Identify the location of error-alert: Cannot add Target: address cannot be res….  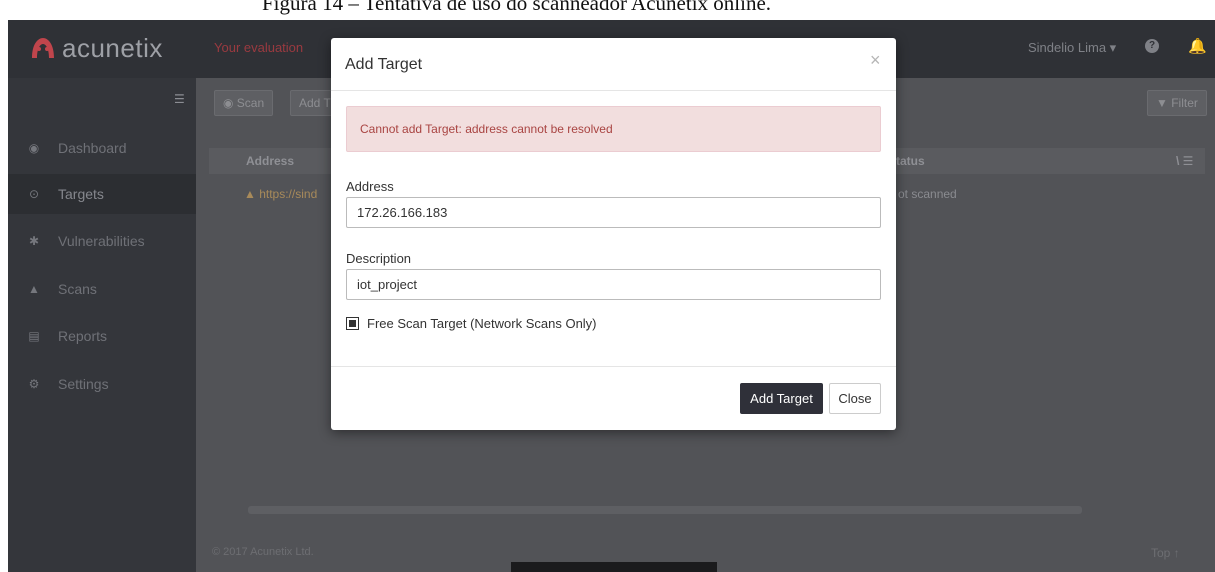
(613, 129).